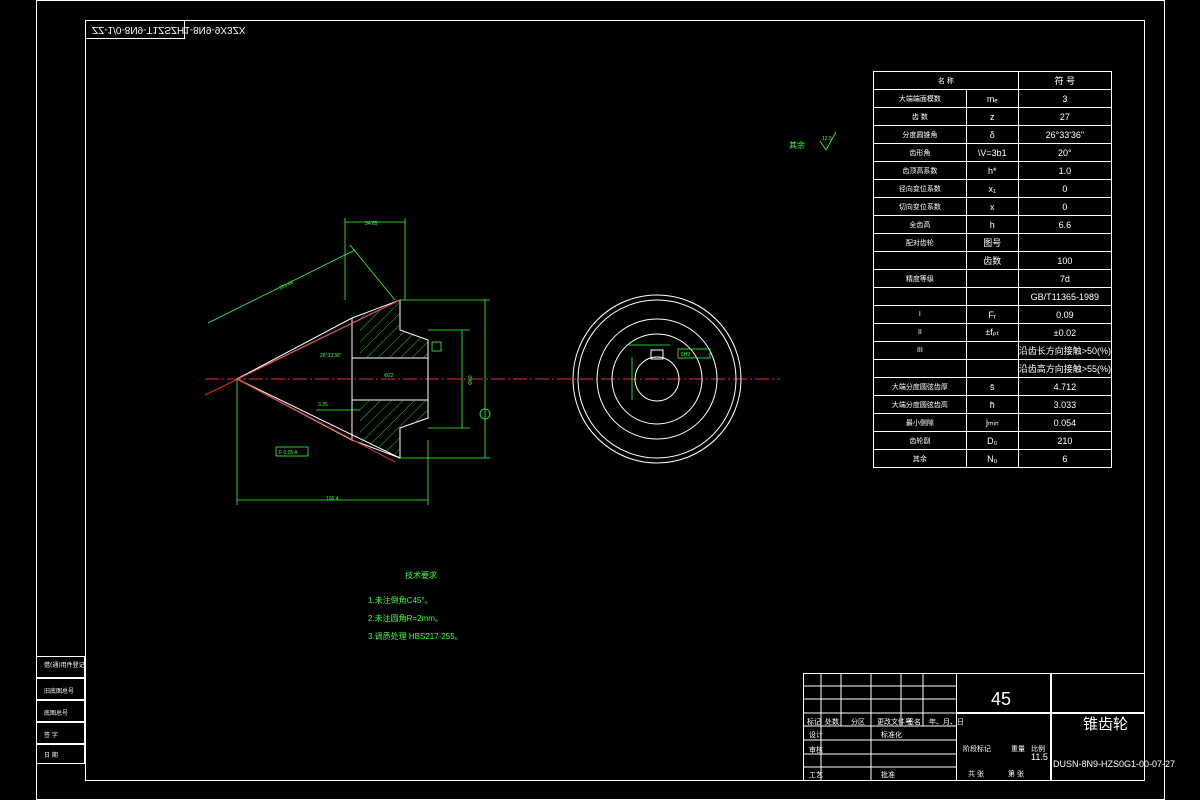  I want to click on param-row: 齿轮副 D₀ 210, so click(993, 440).